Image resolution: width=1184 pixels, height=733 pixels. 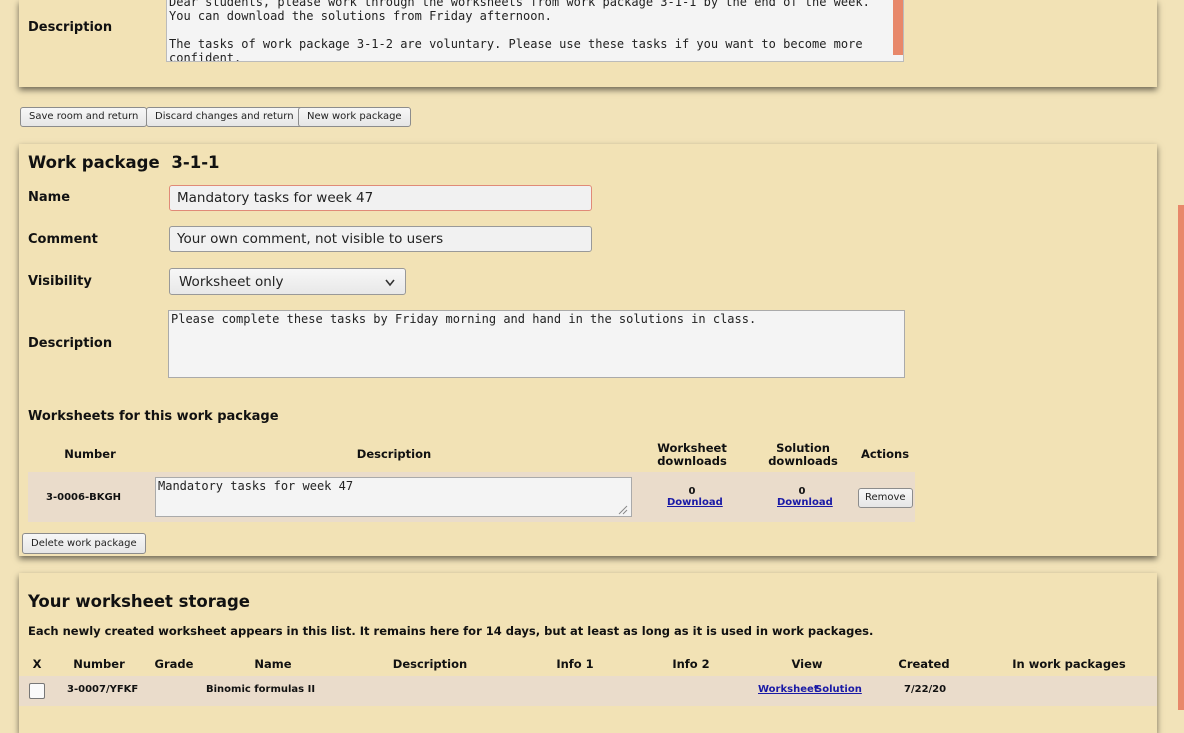 I want to click on col-solution-downloads: Solution downloads, so click(x=803, y=455).